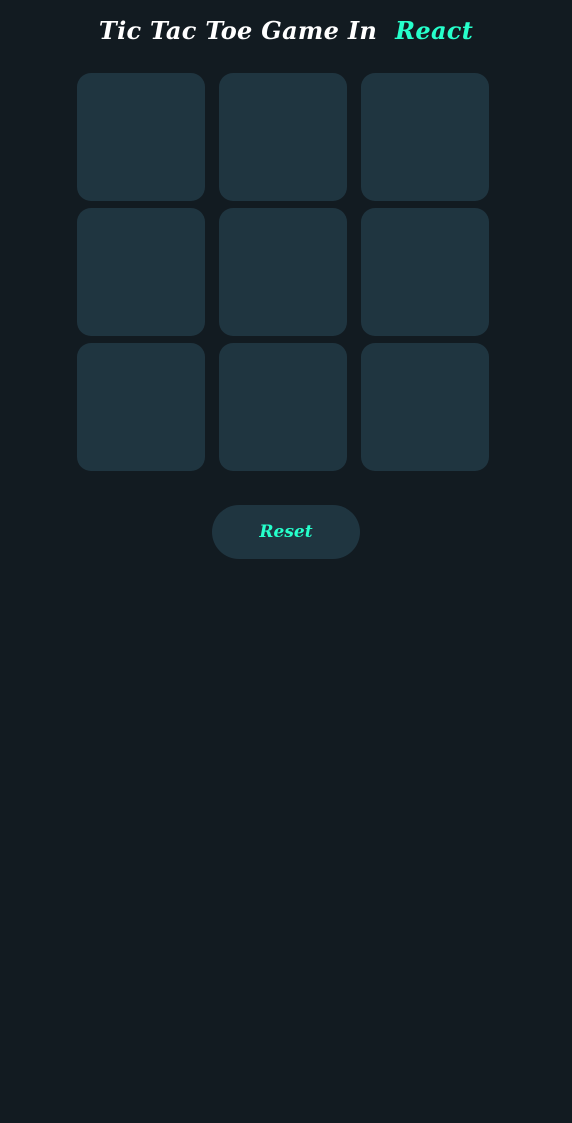  I want to click on reset-button: Reset, so click(286, 532).